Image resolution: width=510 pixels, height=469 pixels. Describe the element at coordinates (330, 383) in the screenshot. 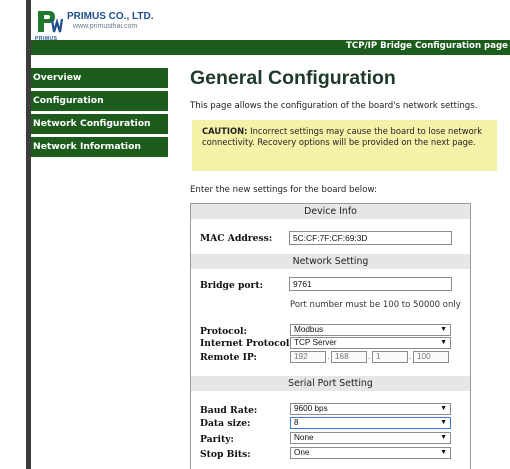

I see `section-serial-port-setting: Serial Port Setting` at that location.